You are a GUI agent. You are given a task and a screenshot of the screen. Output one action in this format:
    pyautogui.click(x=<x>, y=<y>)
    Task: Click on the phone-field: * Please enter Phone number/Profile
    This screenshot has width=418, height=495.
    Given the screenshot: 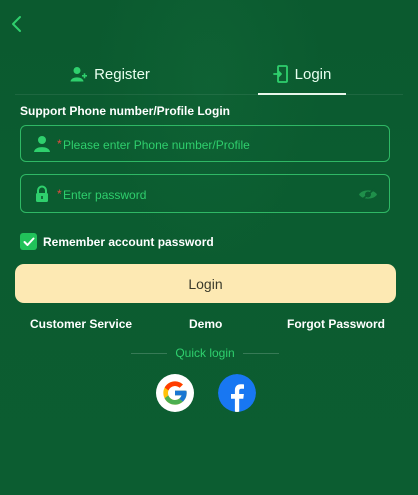 What is the action you would take?
    pyautogui.click(x=205, y=143)
    